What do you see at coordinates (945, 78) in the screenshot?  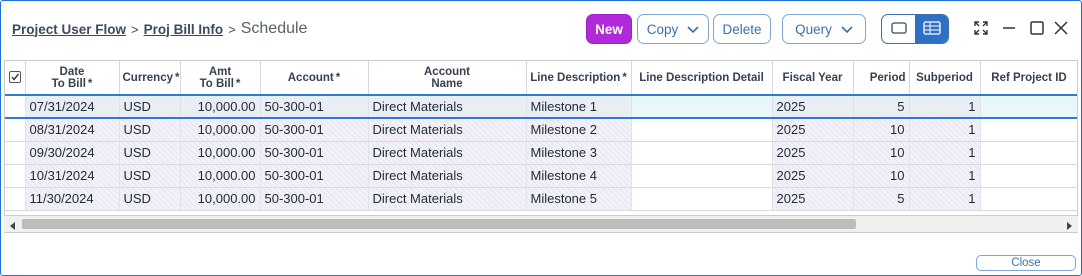 I see `column-header-subperiod: Subperiod` at bounding box center [945, 78].